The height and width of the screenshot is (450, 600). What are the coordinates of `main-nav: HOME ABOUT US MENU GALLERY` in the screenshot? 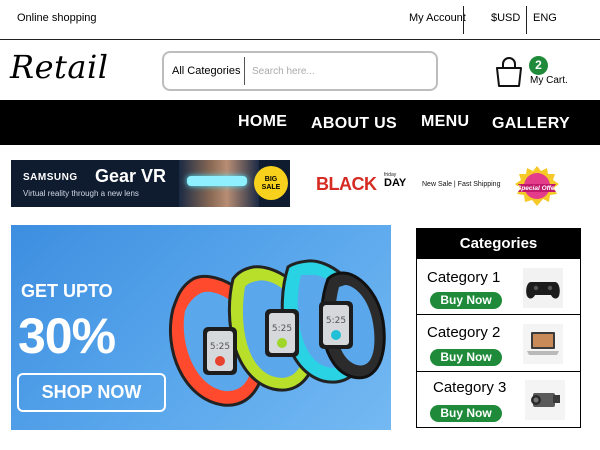 It's located at (300, 122).